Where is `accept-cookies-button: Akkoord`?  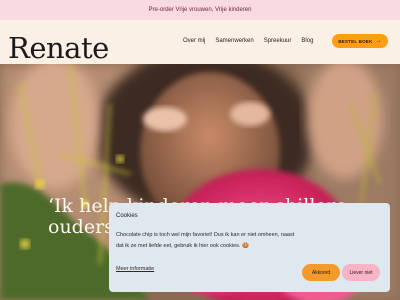
accept-cookies-button: Akkoord is located at coordinates (321, 272).